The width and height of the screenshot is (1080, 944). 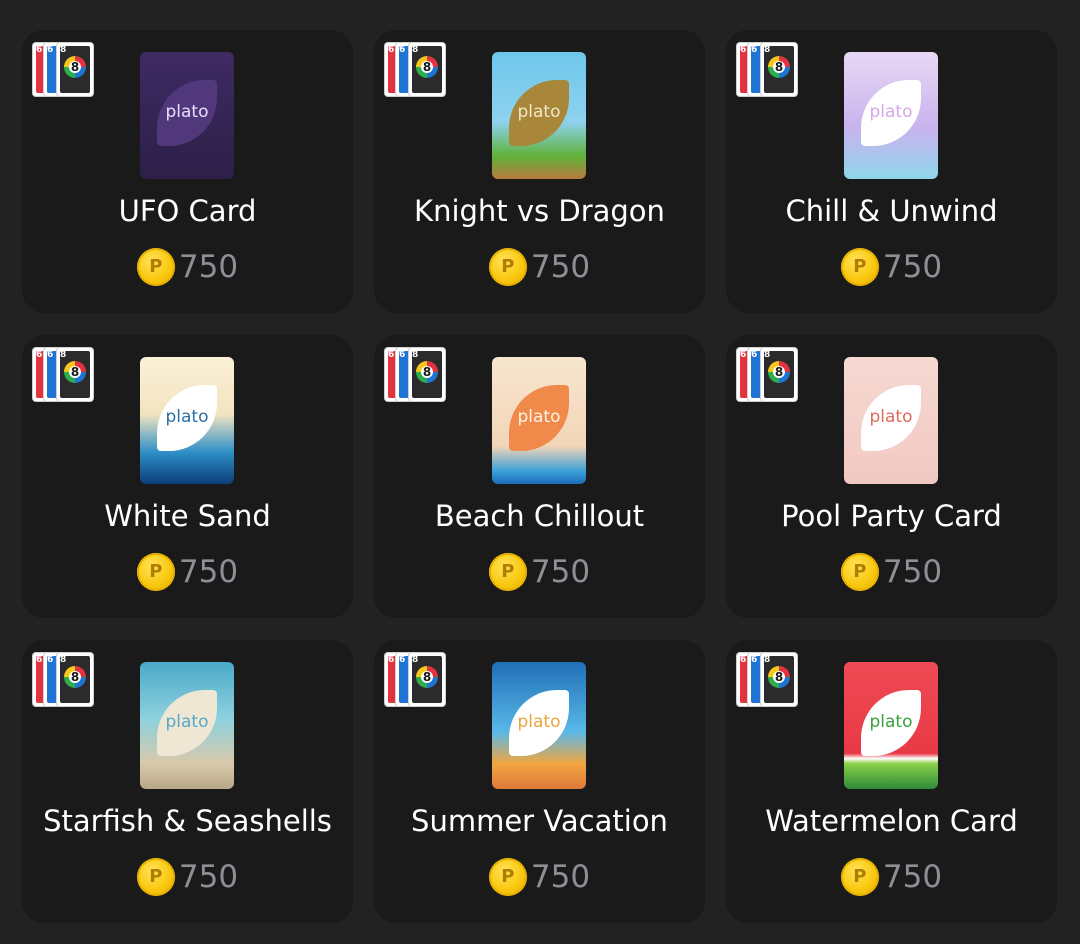 What do you see at coordinates (891, 211) in the screenshot?
I see `item-title: Chill & Unwind` at bounding box center [891, 211].